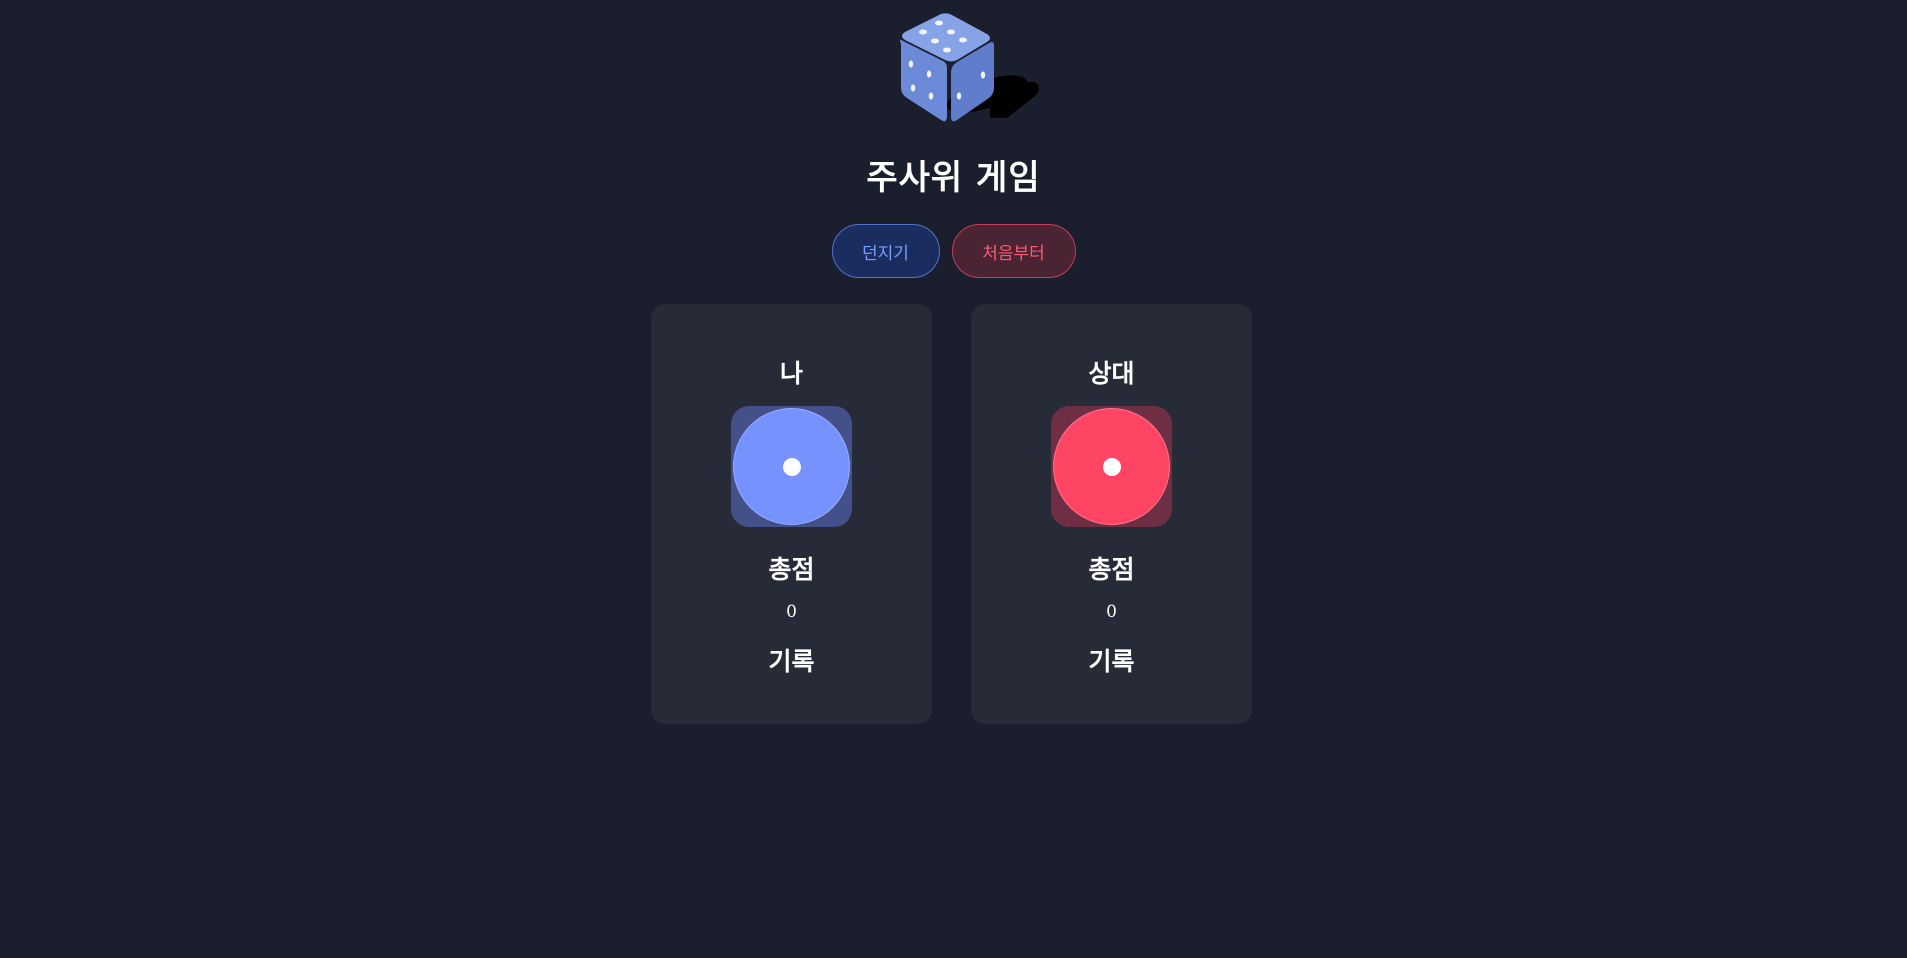 The width and height of the screenshot is (1907, 958). What do you see at coordinates (969, 67) in the screenshot?
I see `dice-logo-icon` at bounding box center [969, 67].